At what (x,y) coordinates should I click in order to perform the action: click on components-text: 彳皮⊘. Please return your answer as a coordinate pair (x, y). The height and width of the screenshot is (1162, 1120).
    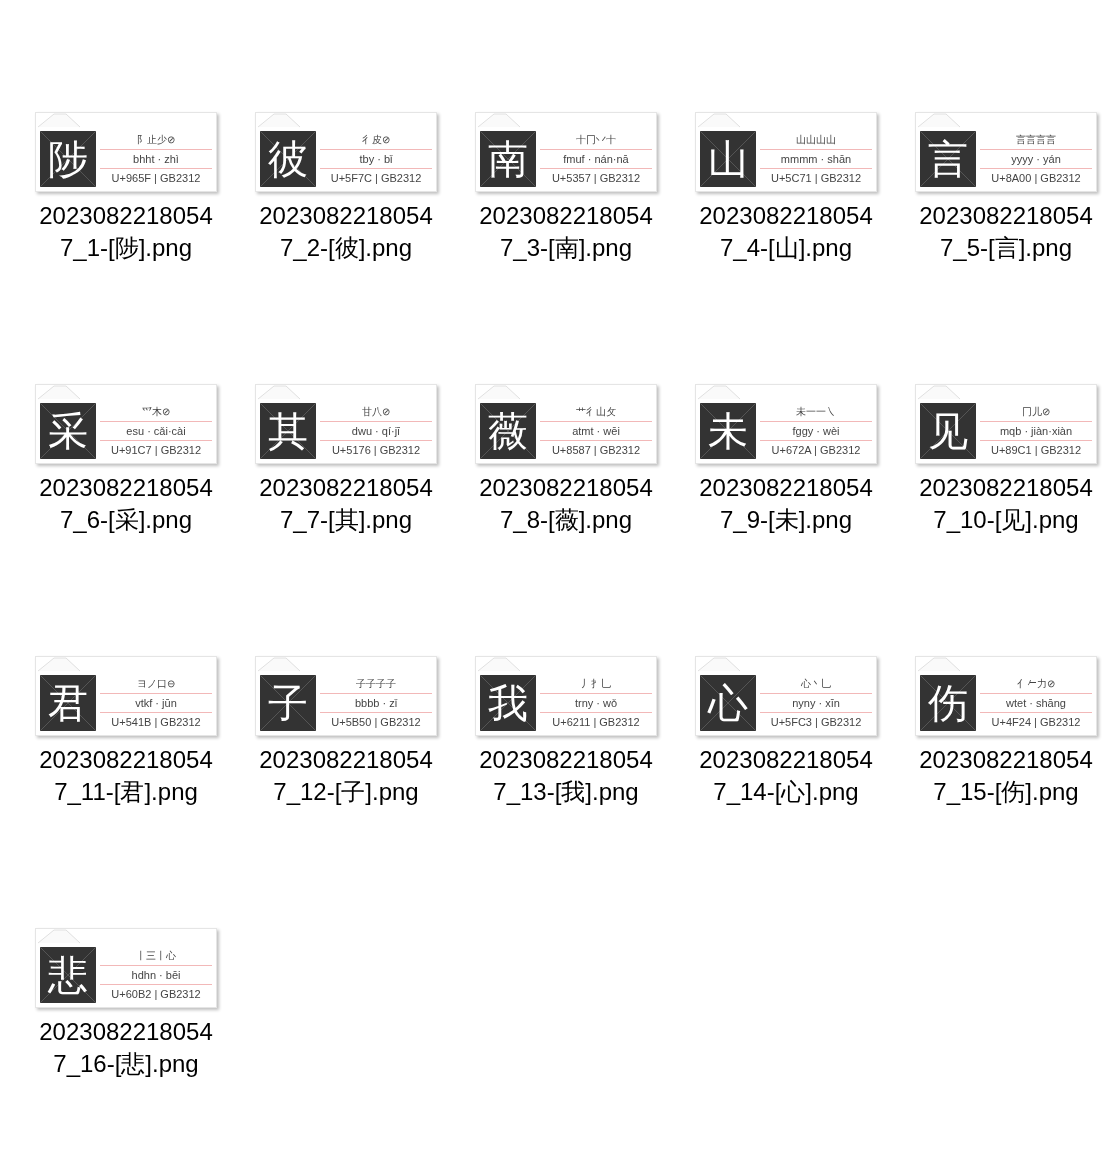
    Looking at the image, I should click on (376, 140).